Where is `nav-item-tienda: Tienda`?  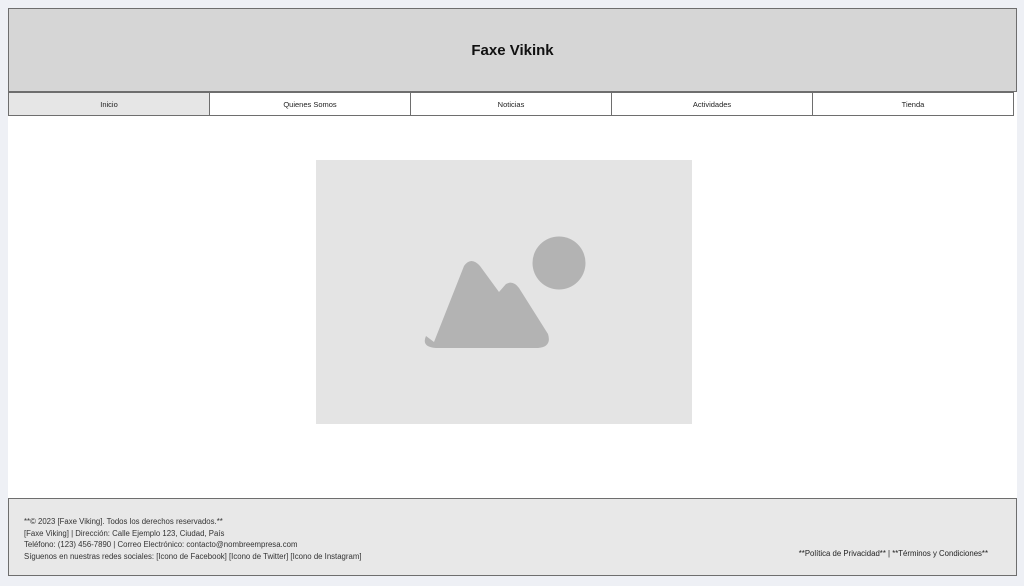
nav-item-tienda: Tienda is located at coordinates (913, 104).